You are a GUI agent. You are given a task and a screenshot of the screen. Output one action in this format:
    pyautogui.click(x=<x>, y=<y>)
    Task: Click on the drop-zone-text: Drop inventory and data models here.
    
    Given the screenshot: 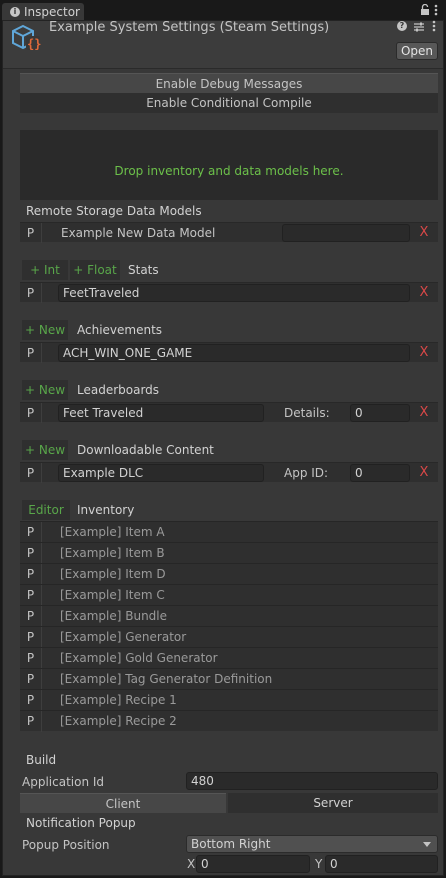 What is the action you would take?
    pyautogui.click(x=229, y=171)
    